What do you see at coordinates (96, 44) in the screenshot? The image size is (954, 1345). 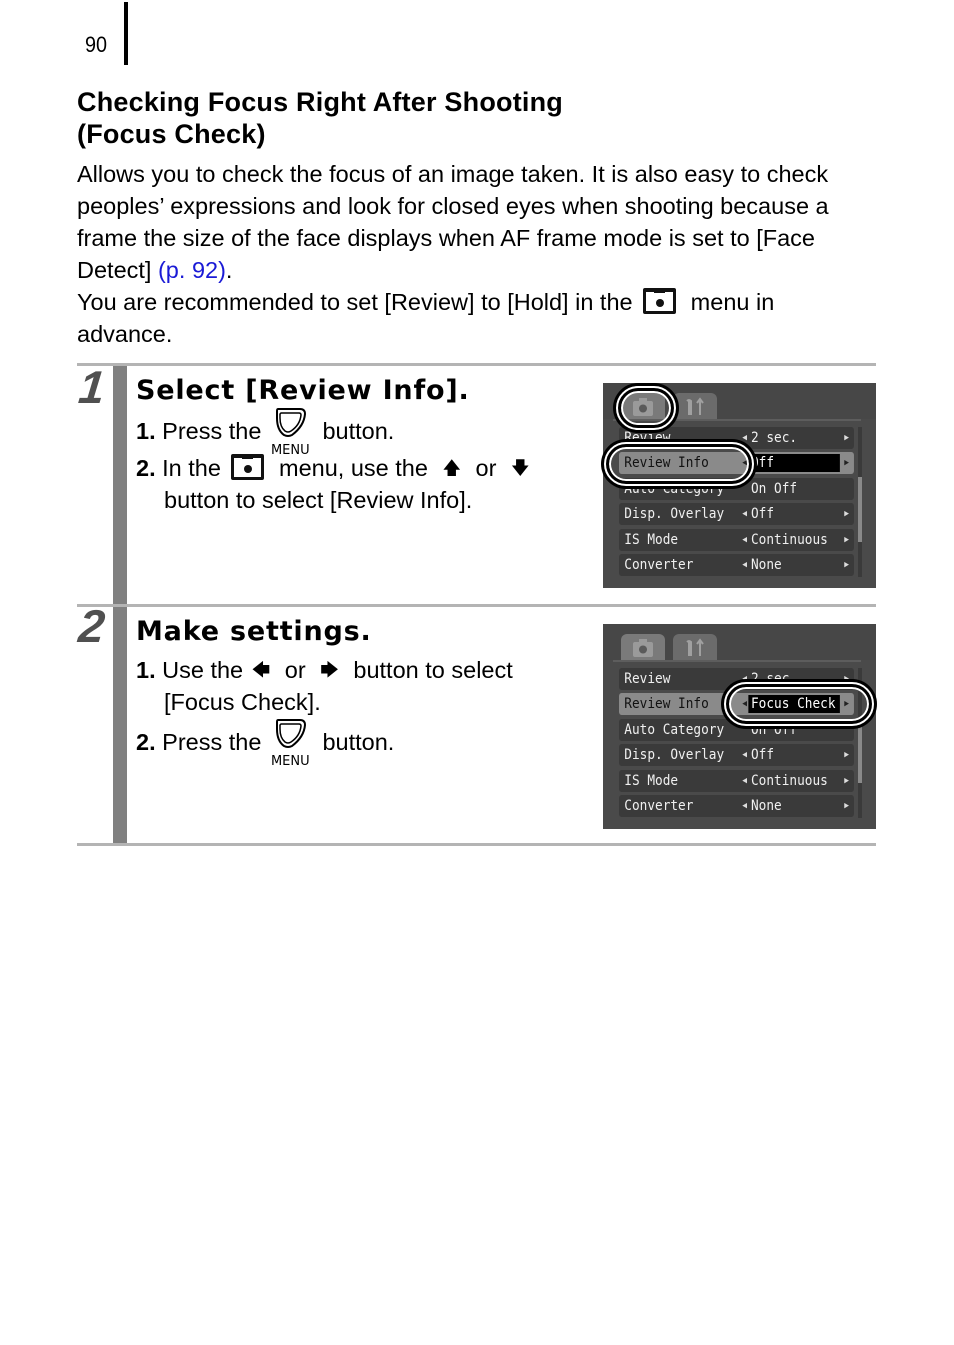 I see `page-number: 90` at bounding box center [96, 44].